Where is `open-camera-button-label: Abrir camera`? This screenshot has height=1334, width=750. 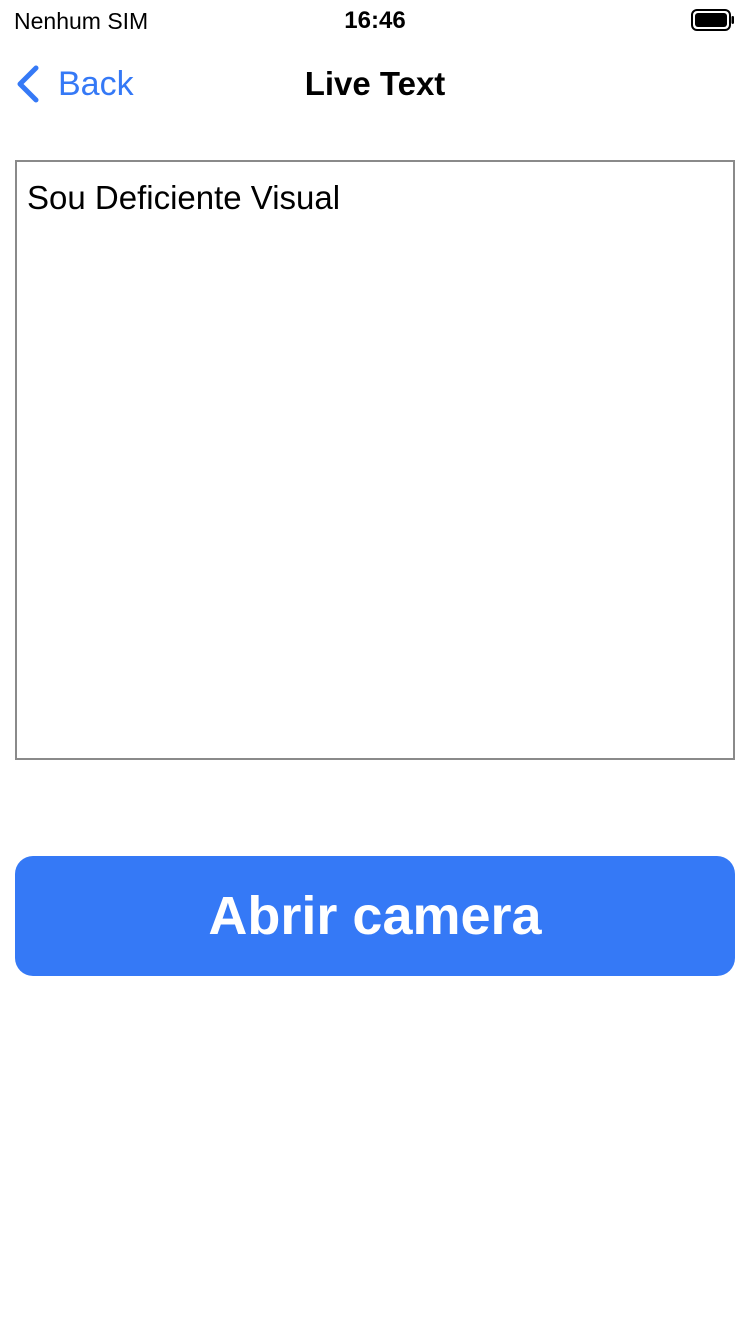 open-camera-button-label: Abrir camera is located at coordinates (375, 916).